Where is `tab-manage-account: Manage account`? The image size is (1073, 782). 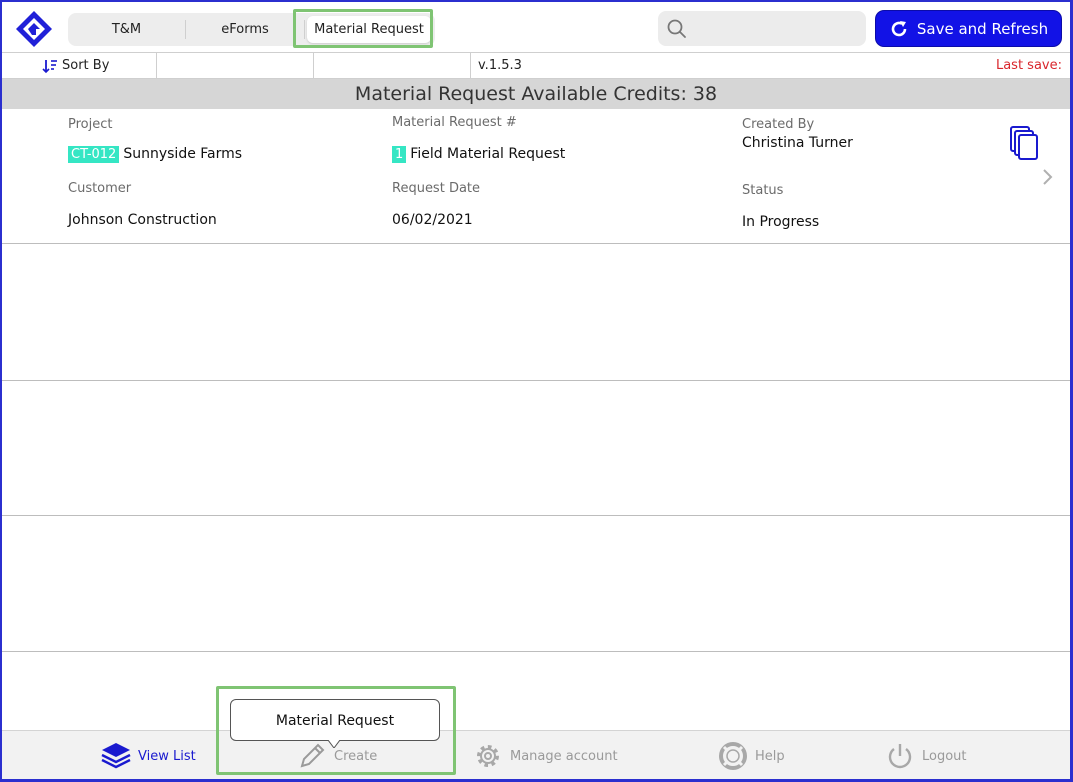 tab-manage-account: Manage account is located at coordinates (545, 756).